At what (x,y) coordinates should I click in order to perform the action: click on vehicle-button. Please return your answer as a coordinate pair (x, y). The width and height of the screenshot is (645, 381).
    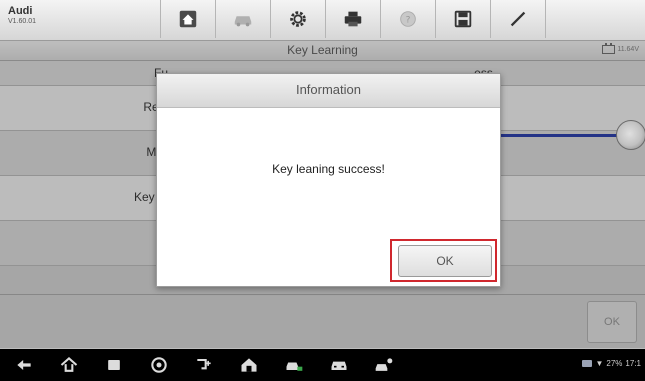
    Looking at the image, I should click on (243, 19).